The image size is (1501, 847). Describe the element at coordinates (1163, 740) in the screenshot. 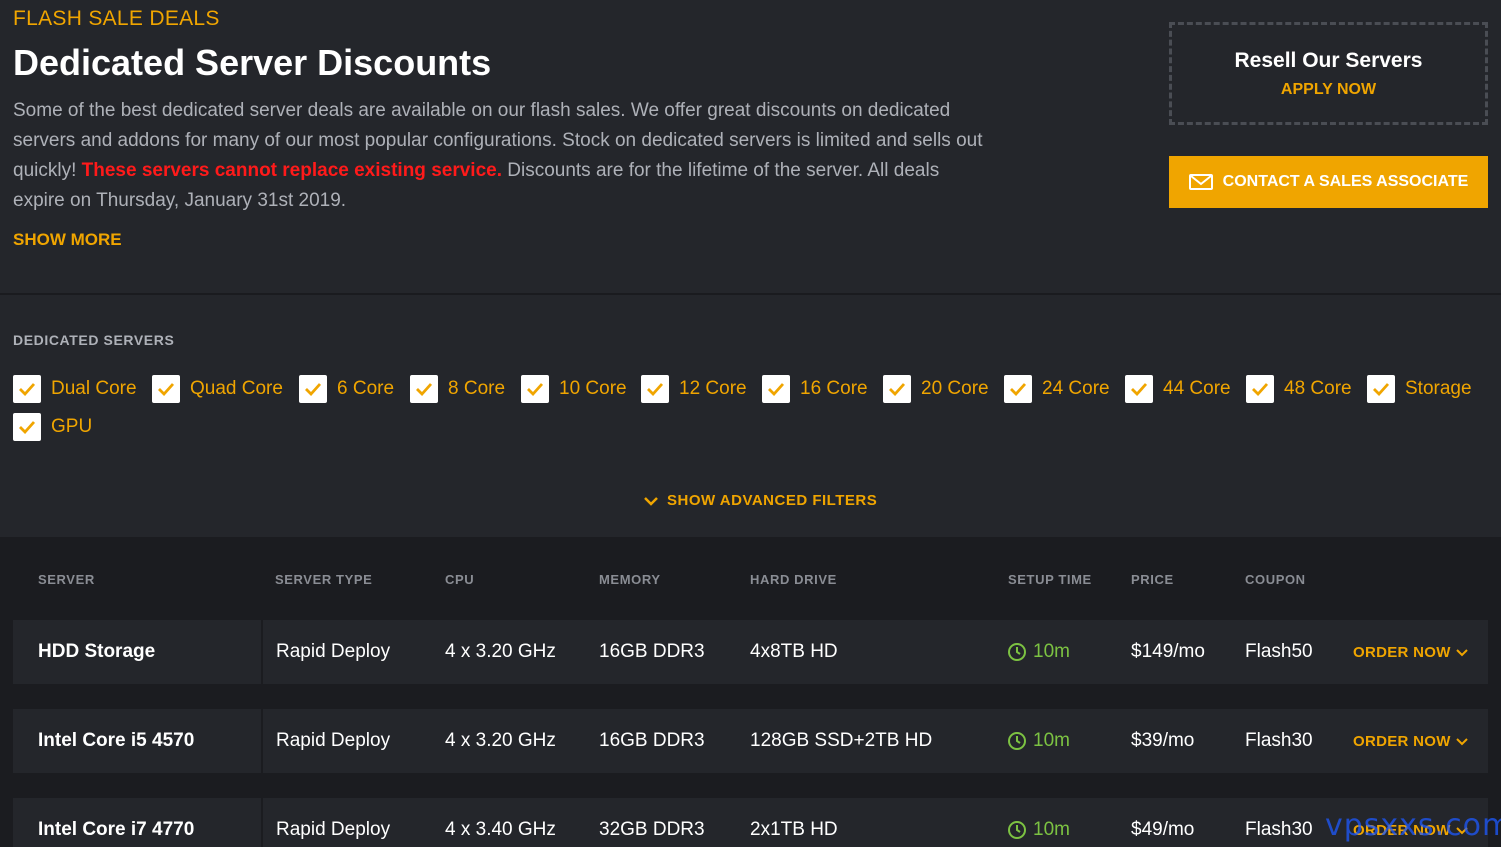

I see `price-value: $39/mo` at that location.